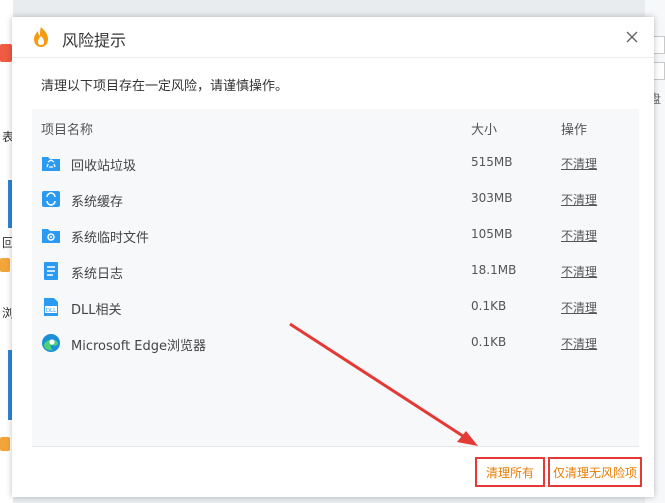 The width and height of the screenshot is (665, 503). Describe the element at coordinates (94, 40) in the screenshot. I see `dialog-title: 风险提示` at that location.